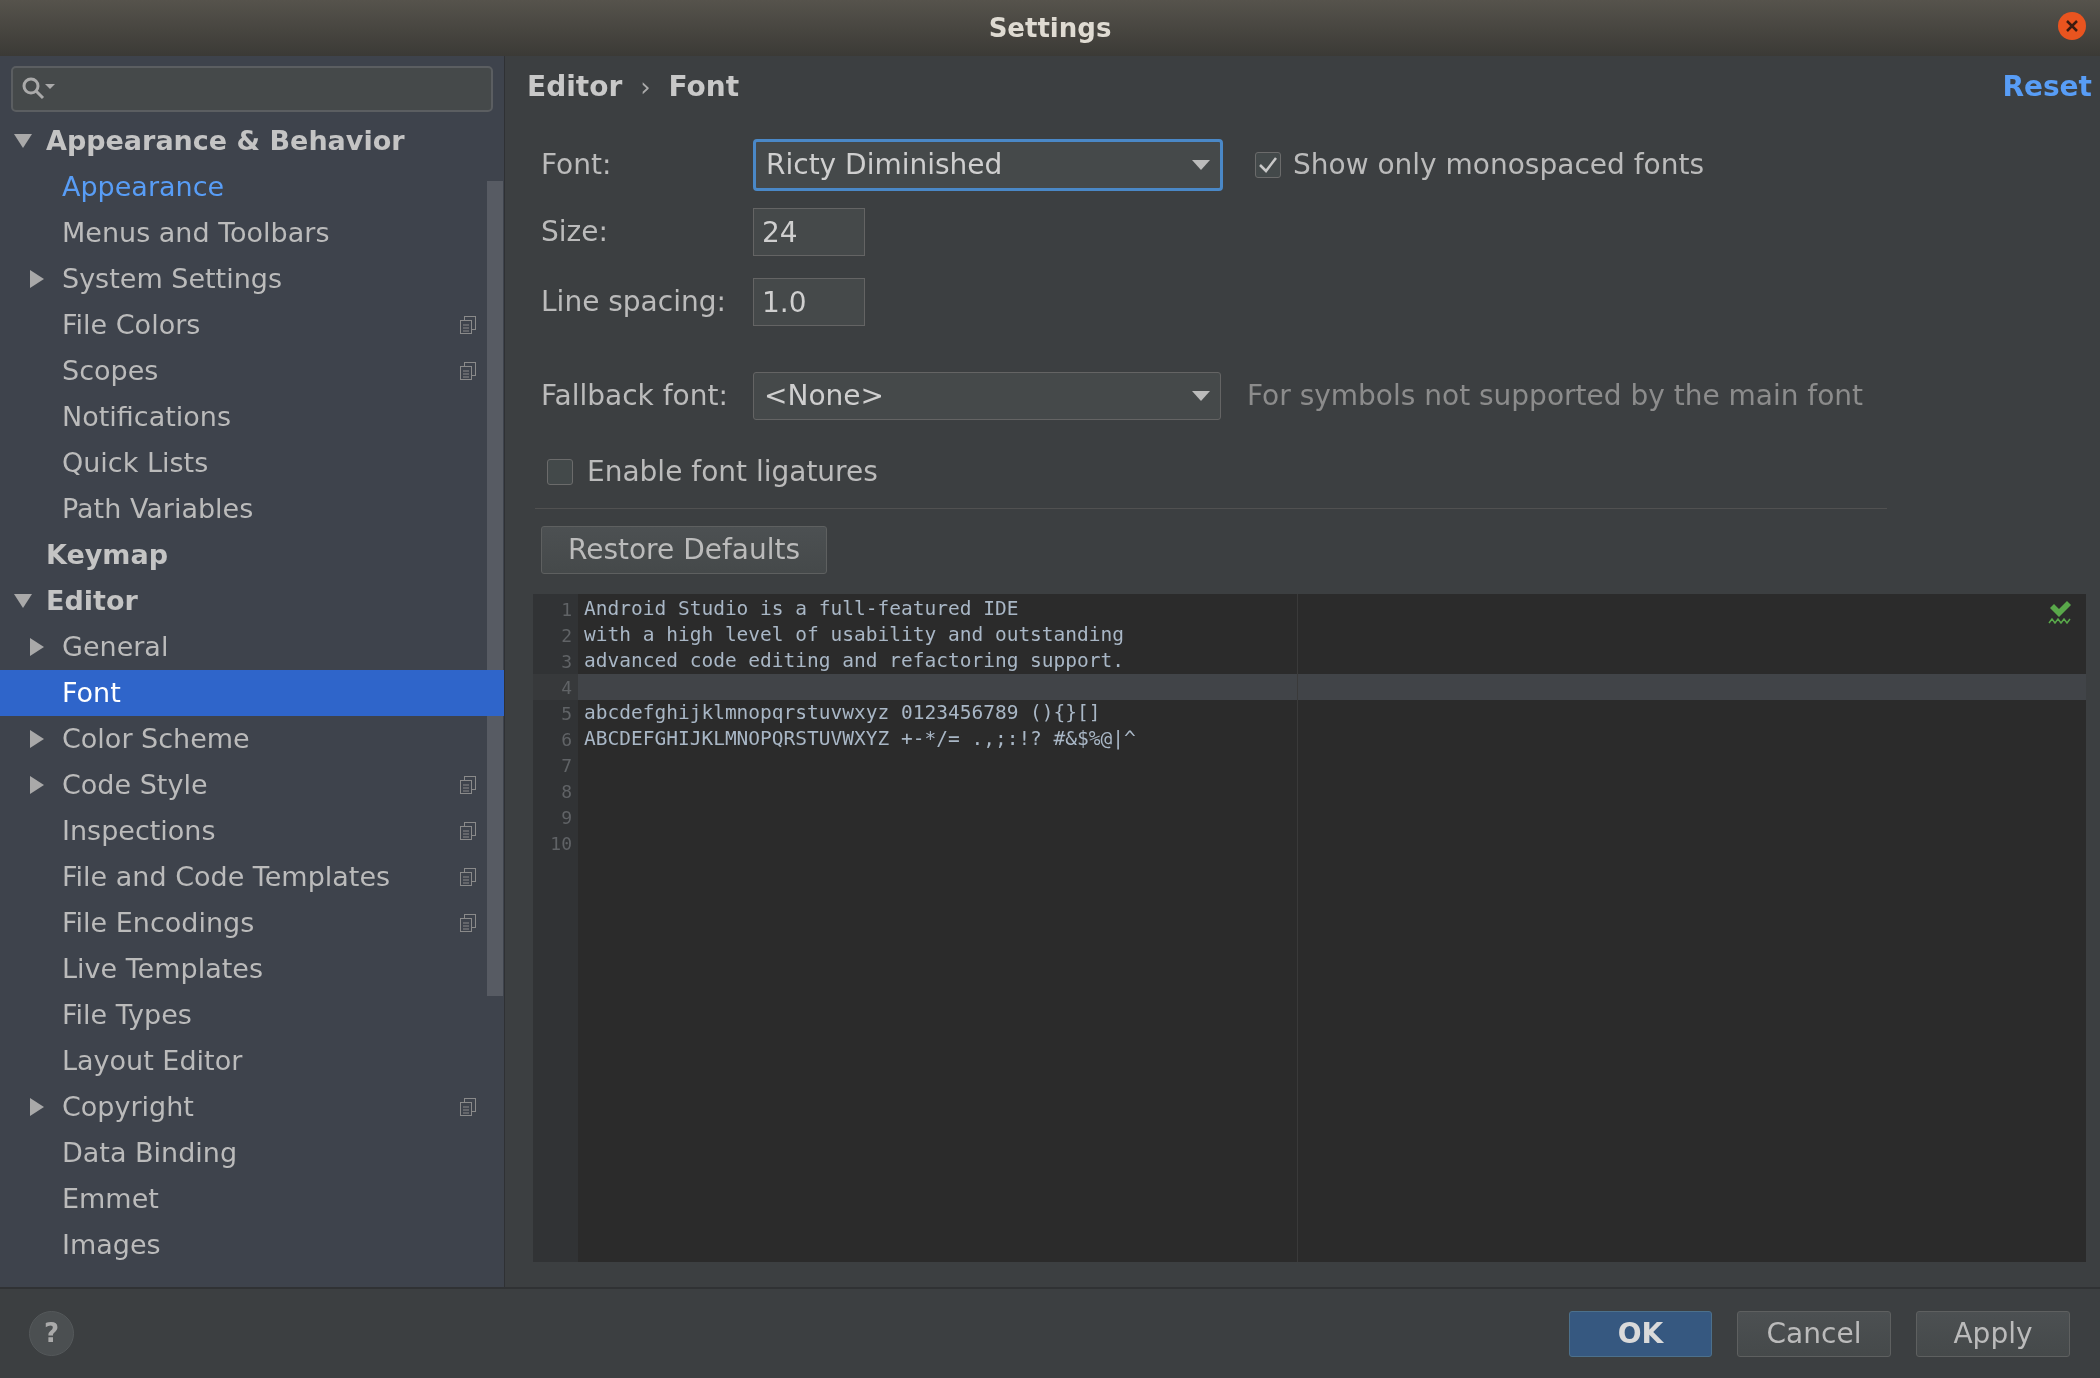 This screenshot has width=2100, height=1378. Describe the element at coordinates (1640, 1333) in the screenshot. I see `dialog-button: OK` at that location.